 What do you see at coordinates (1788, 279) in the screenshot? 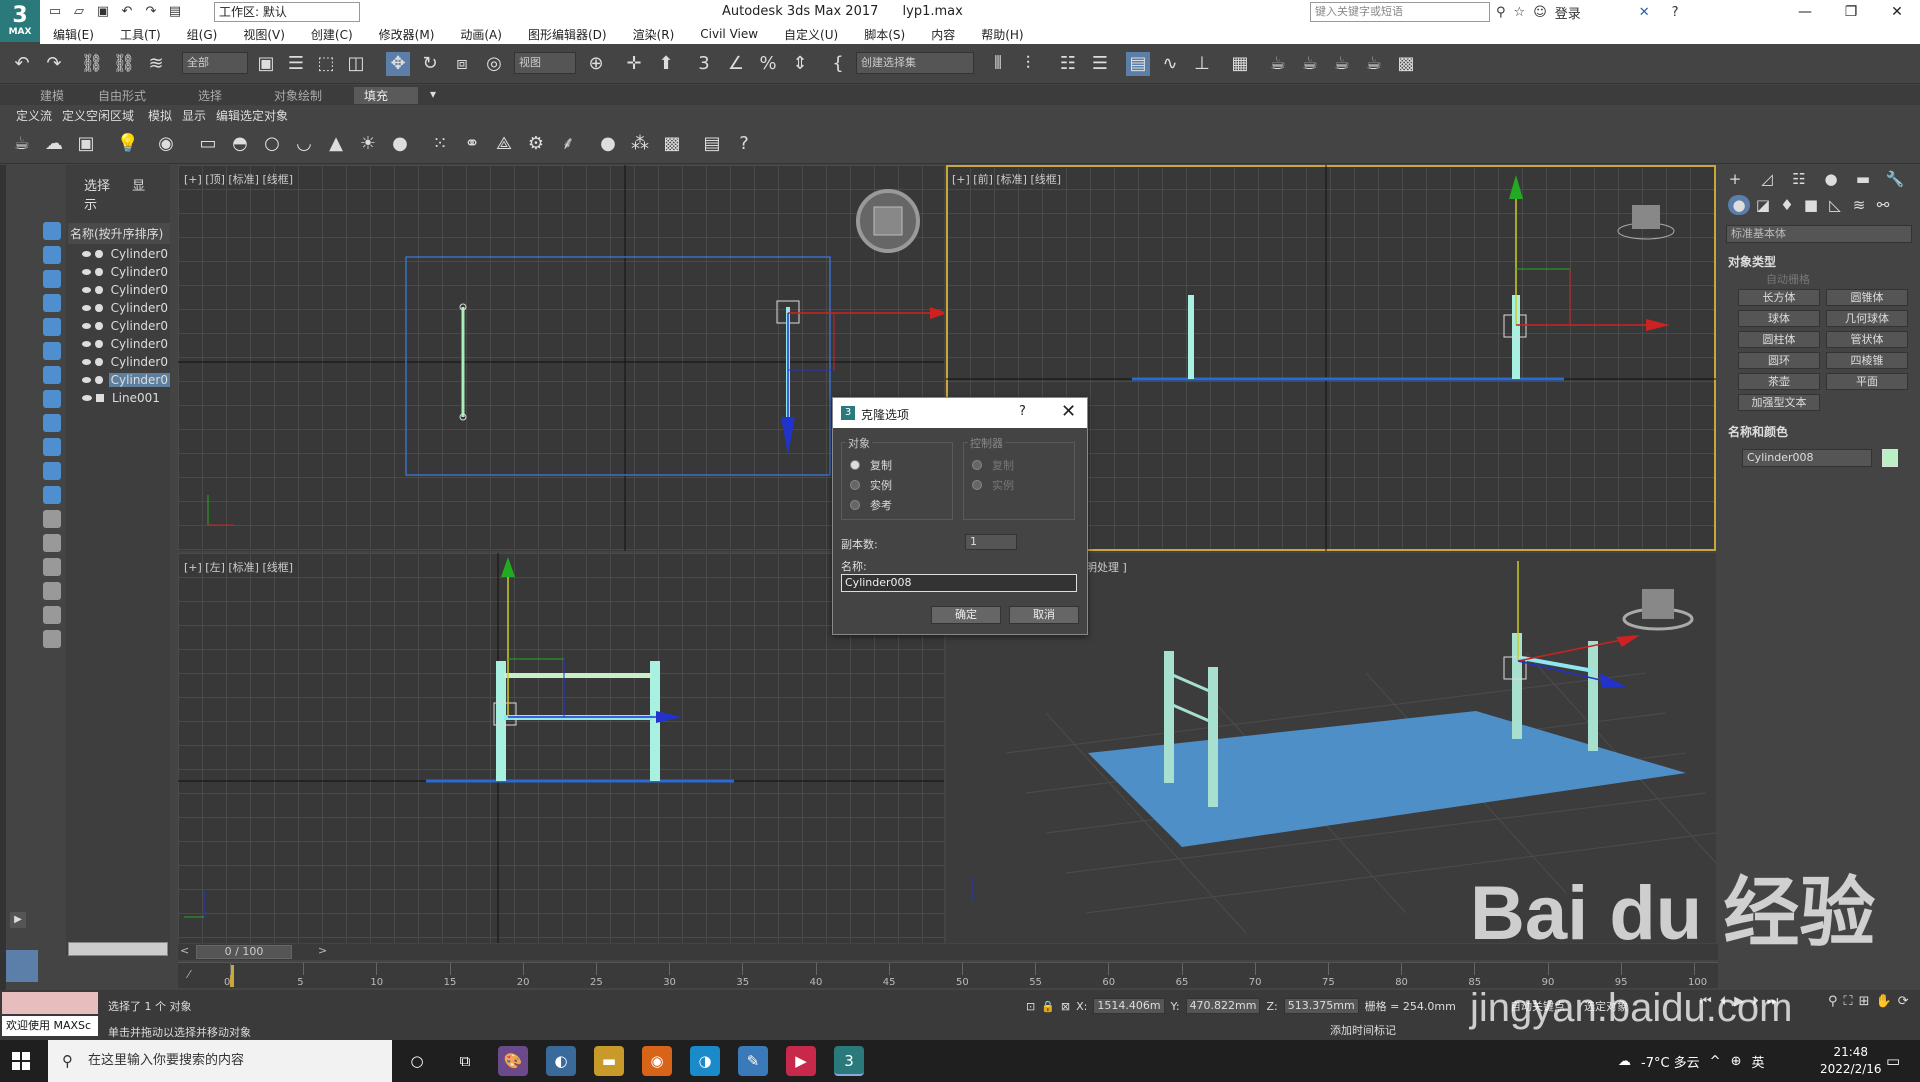
I see `autogrid-checkbox: 自动栅格` at bounding box center [1788, 279].